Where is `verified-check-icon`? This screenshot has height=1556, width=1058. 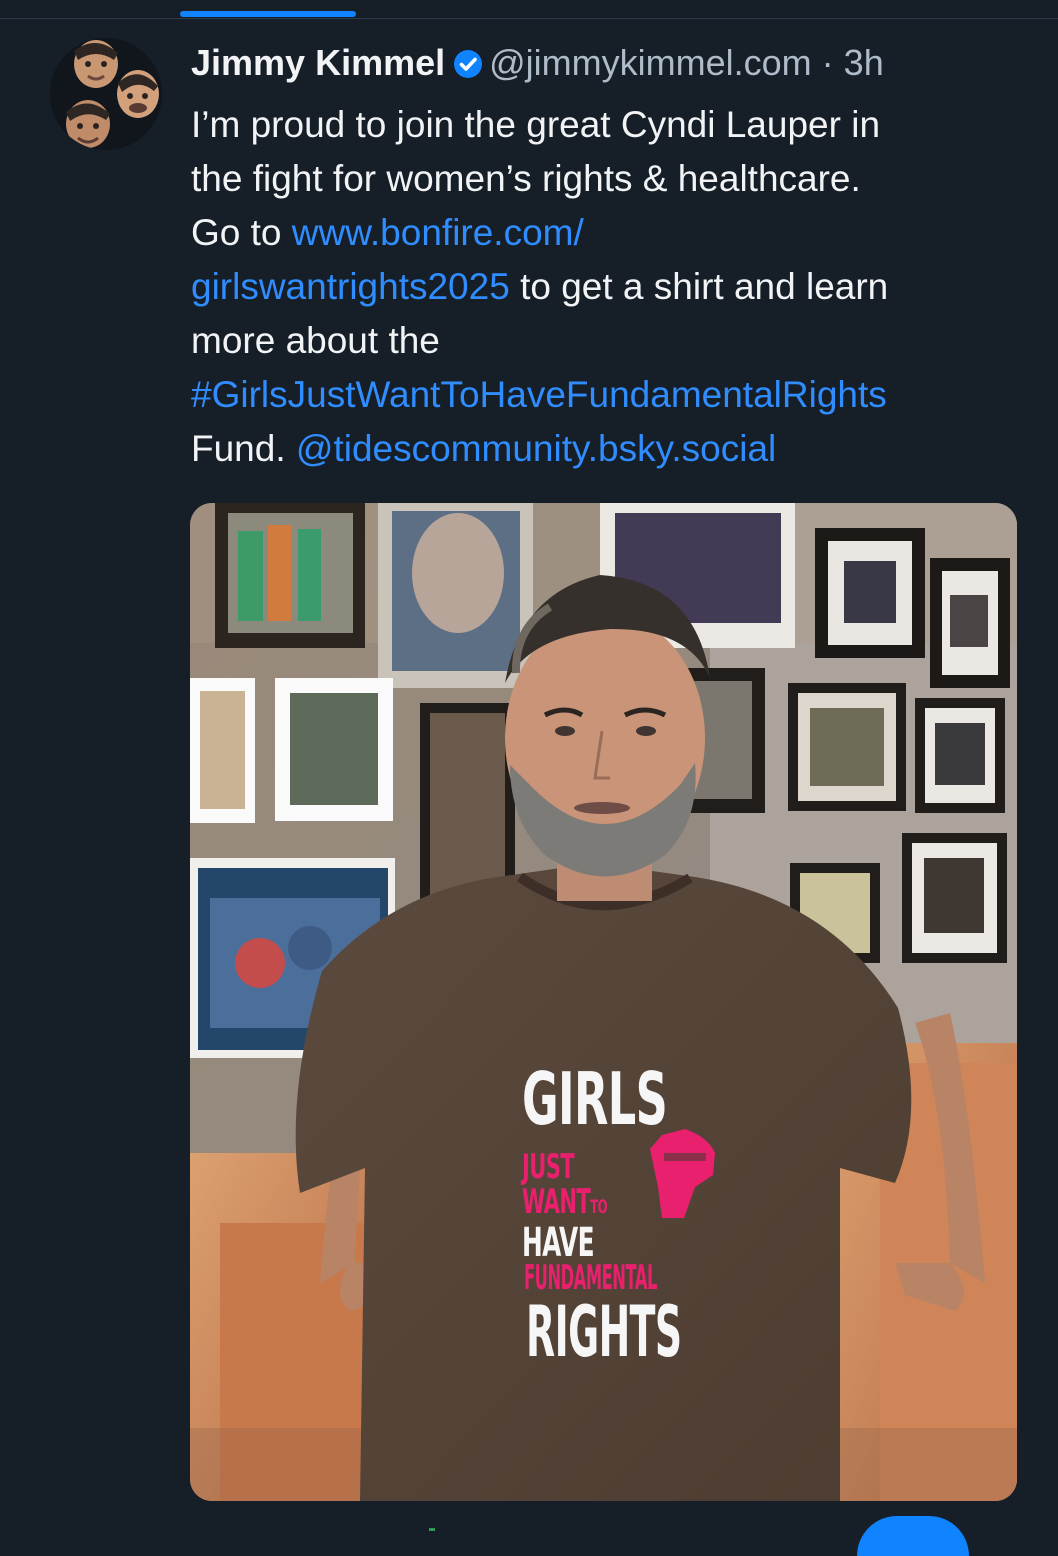 verified-check-icon is located at coordinates (468, 61).